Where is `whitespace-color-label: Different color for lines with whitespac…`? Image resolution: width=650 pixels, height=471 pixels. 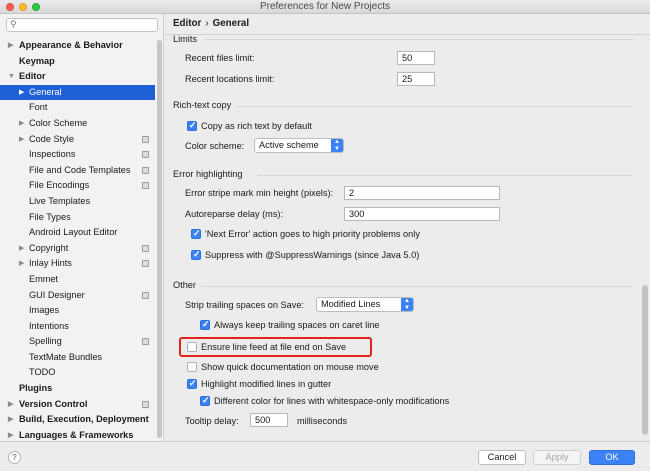 whitespace-color-label: Different color for lines with whitespac… is located at coordinates (331, 401).